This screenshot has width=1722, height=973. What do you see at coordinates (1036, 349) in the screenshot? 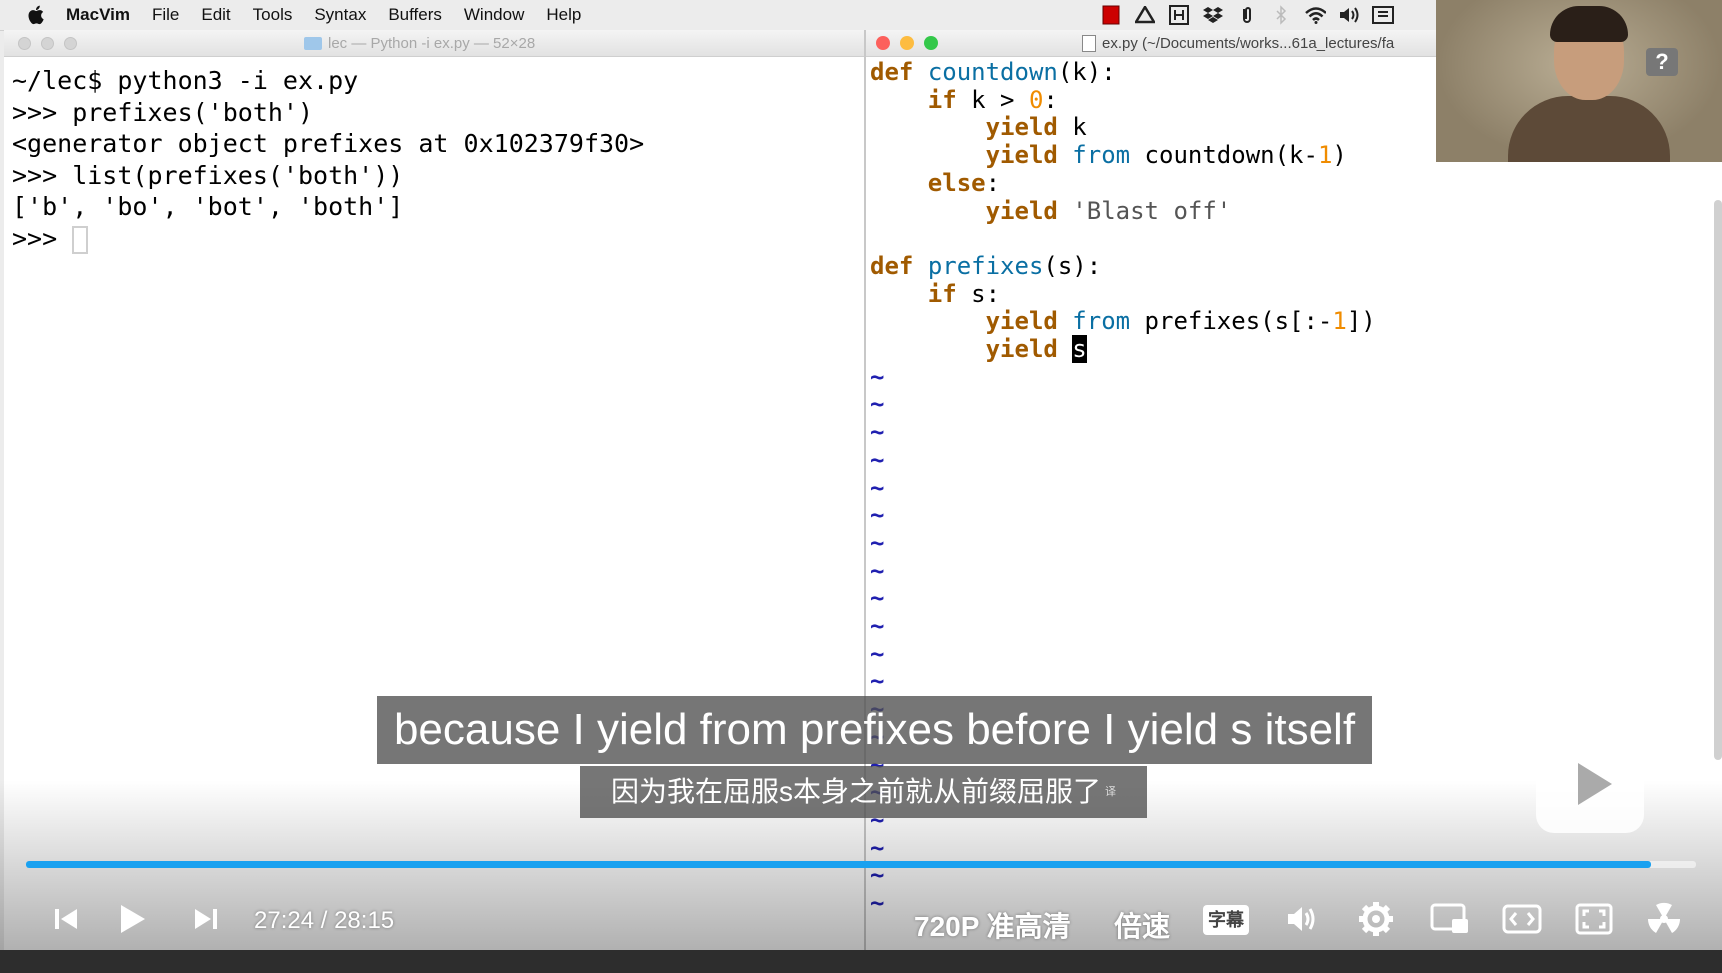
I see `code-line: yield s` at bounding box center [1036, 349].